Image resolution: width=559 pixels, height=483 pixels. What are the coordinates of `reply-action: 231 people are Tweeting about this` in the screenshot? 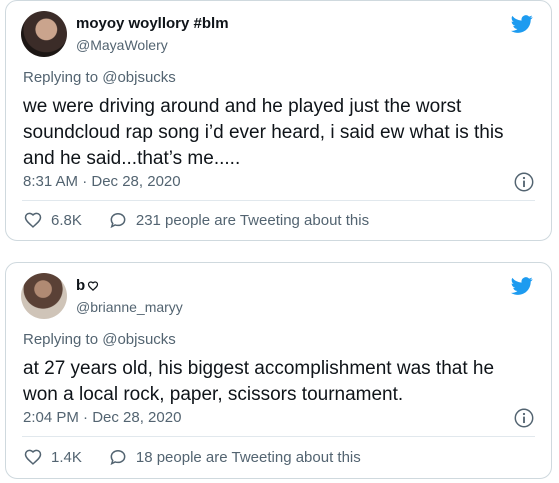 It's located at (238, 220).